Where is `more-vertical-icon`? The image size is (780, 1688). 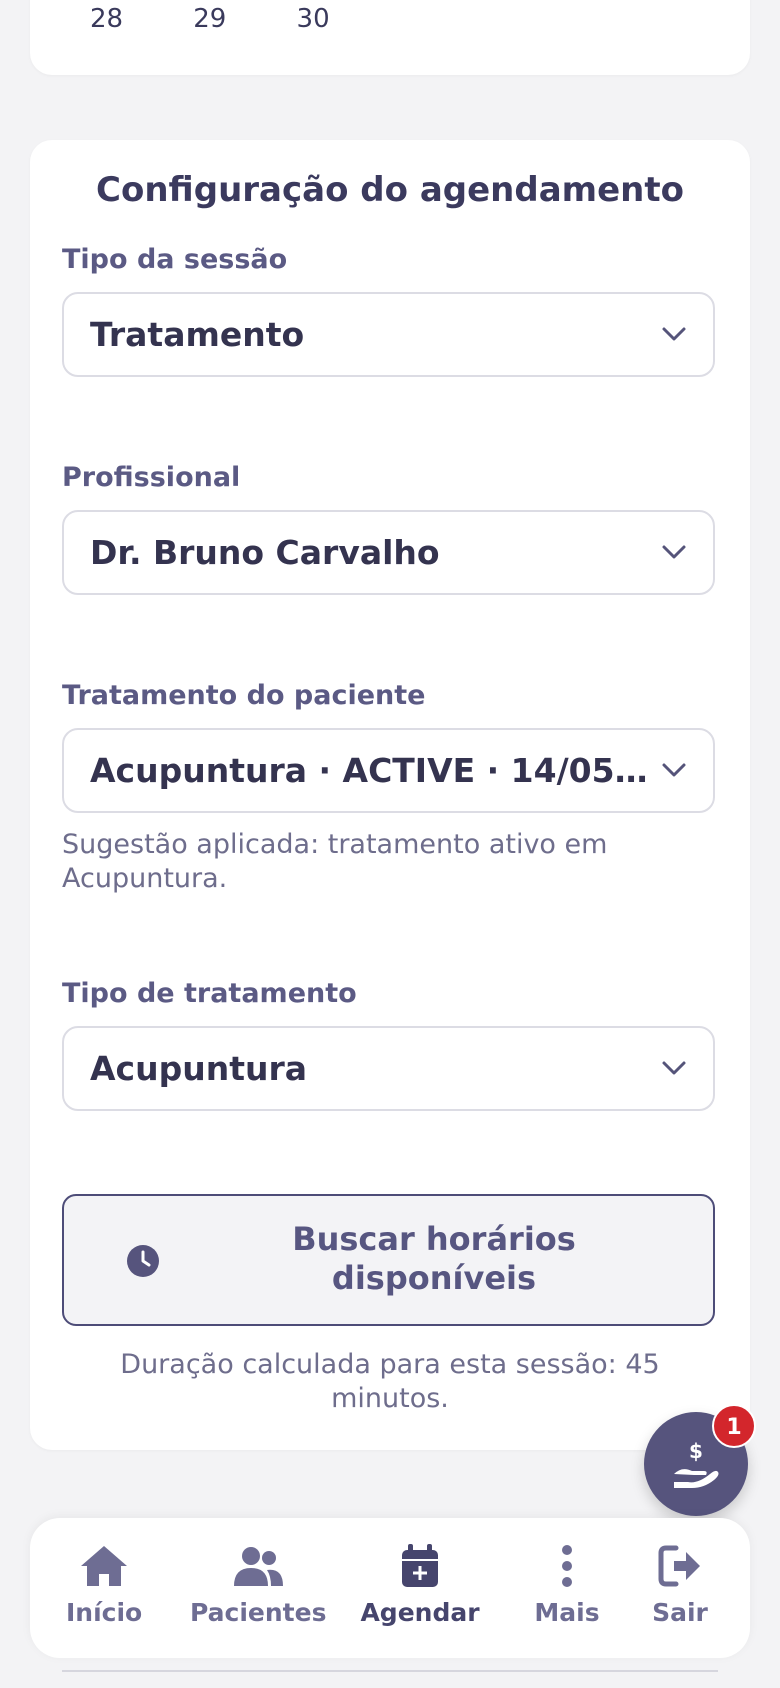 more-vertical-icon is located at coordinates (567, 1566).